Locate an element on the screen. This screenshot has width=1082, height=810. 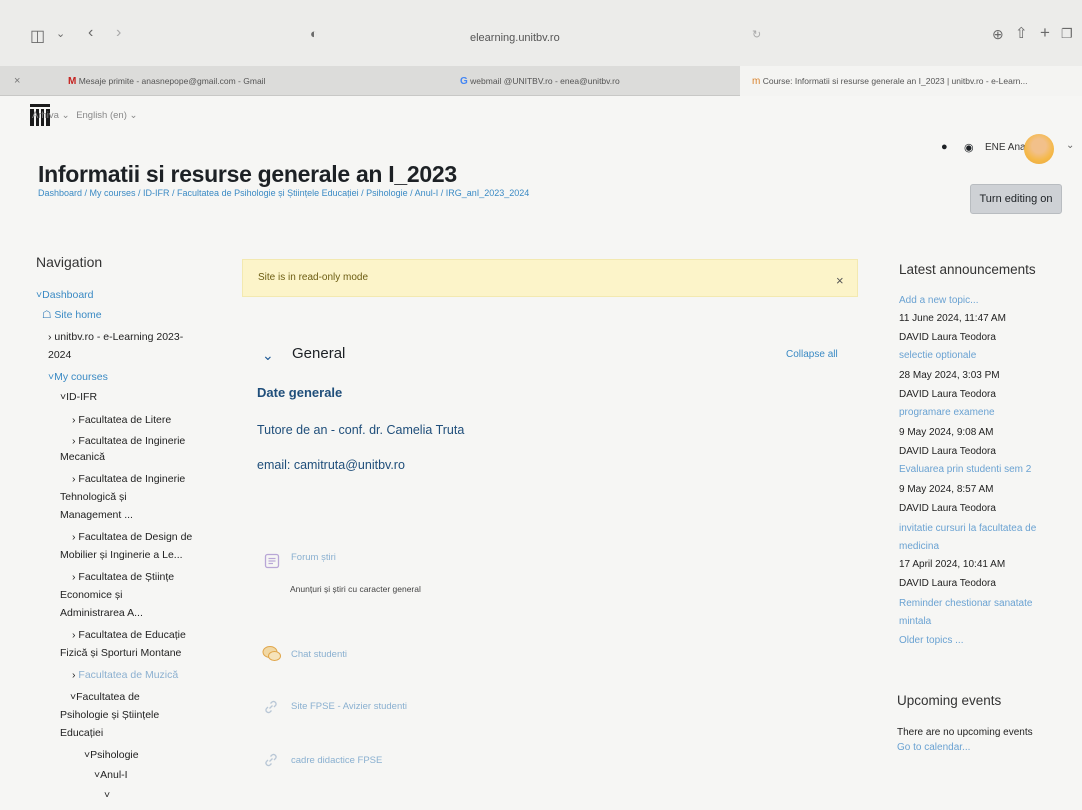
chevron-down-icon: ˅ is located at coordinates (196, 795).